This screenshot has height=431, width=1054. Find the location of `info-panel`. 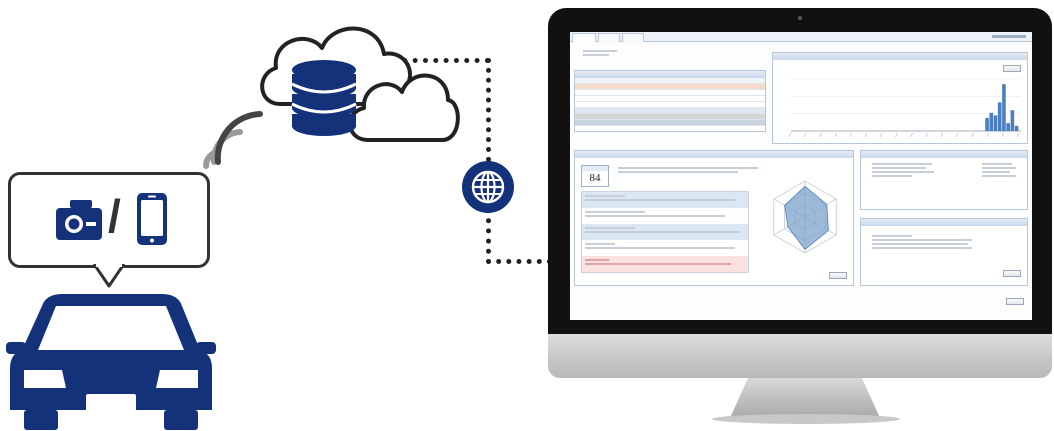

info-panel is located at coordinates (944, 180).